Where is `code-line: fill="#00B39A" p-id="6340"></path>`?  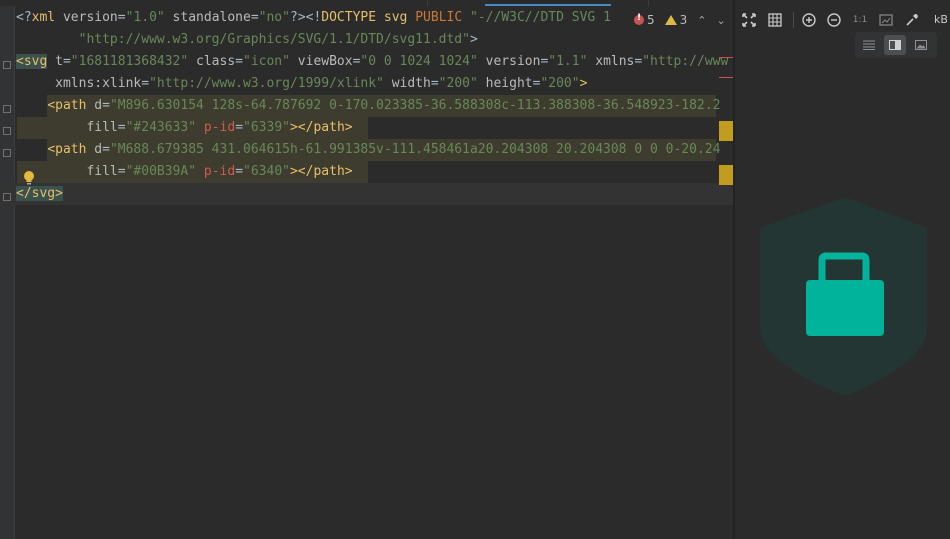
code-line: fill="#00B39A" p-id="6340"></path> is located at coordinates (366, 172).